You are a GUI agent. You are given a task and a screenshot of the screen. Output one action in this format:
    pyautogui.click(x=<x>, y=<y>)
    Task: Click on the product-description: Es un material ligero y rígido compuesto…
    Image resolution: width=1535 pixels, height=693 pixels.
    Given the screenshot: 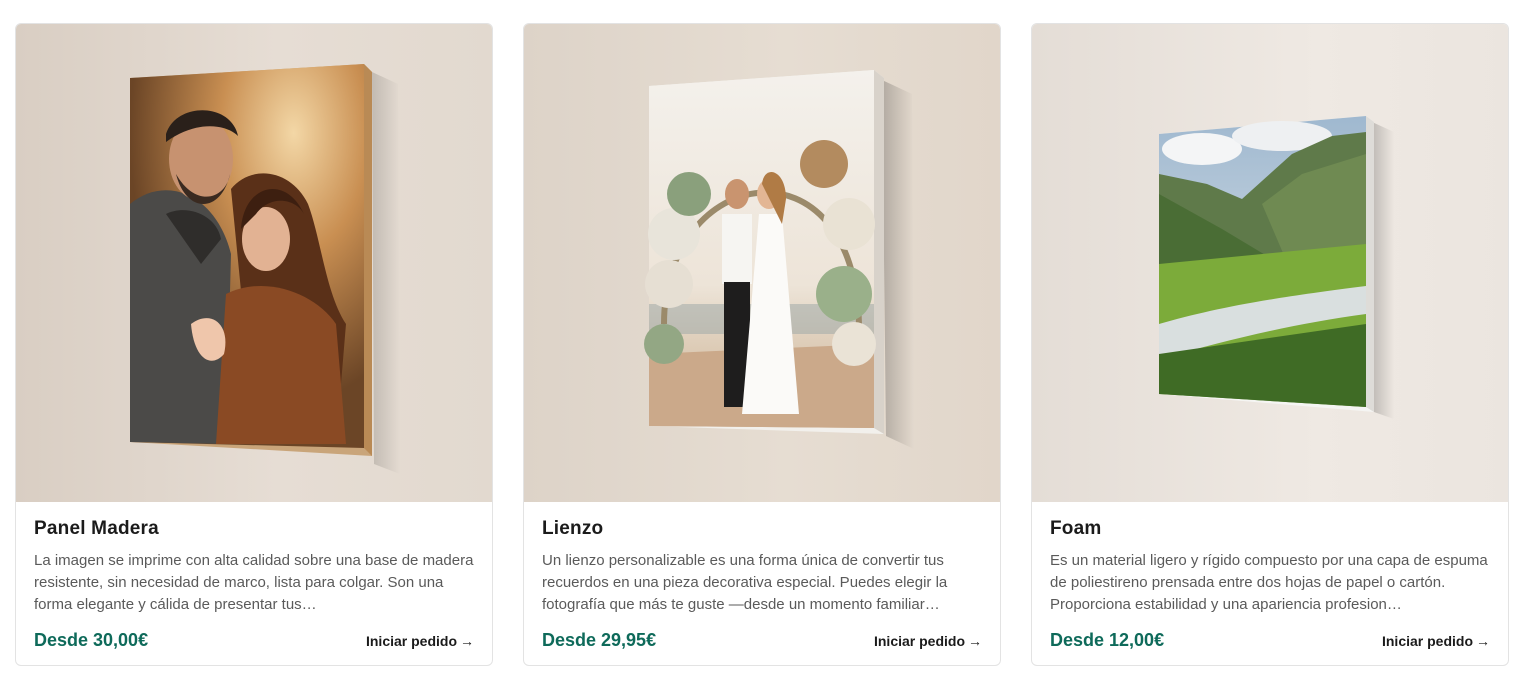 What is the action you would take?
    pyautogui.click(x=1269, y=582)
    